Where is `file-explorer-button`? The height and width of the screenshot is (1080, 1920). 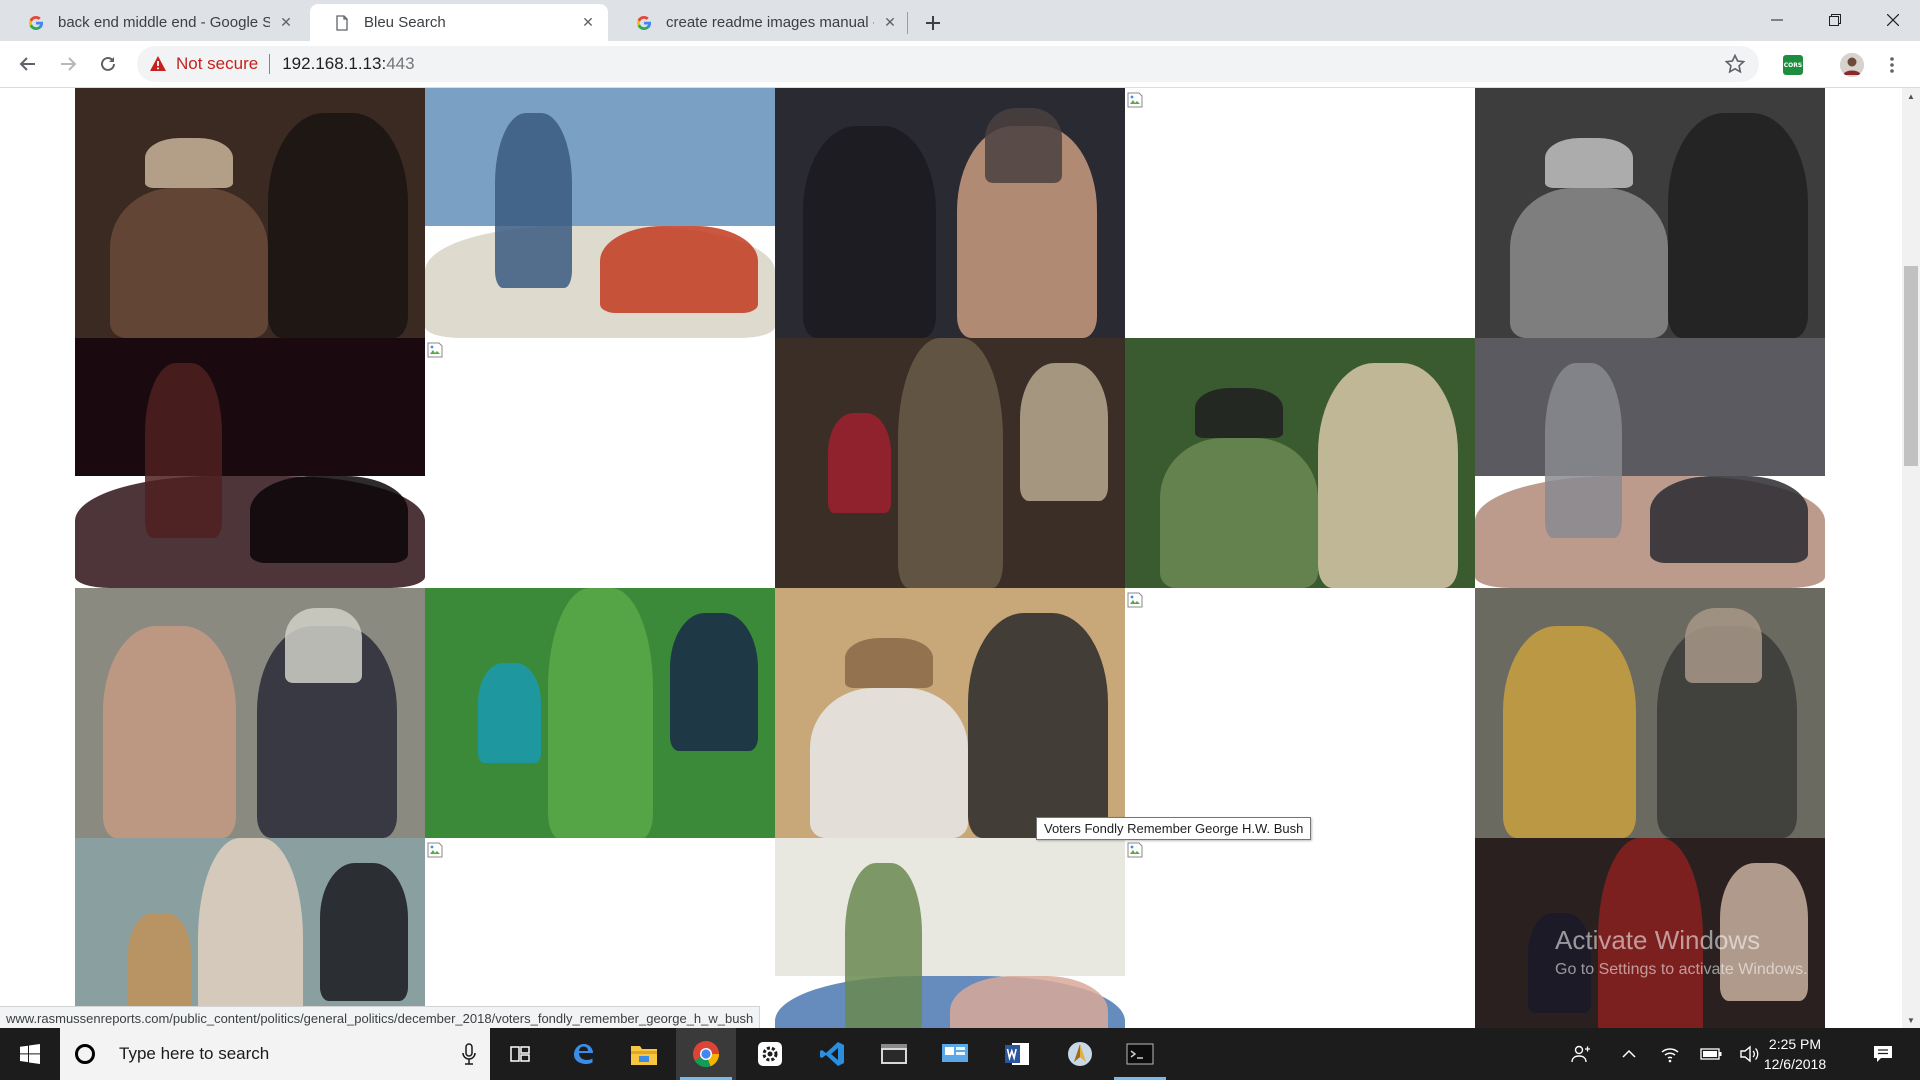 file-explorer-button is located at coordinates (644, 1054).